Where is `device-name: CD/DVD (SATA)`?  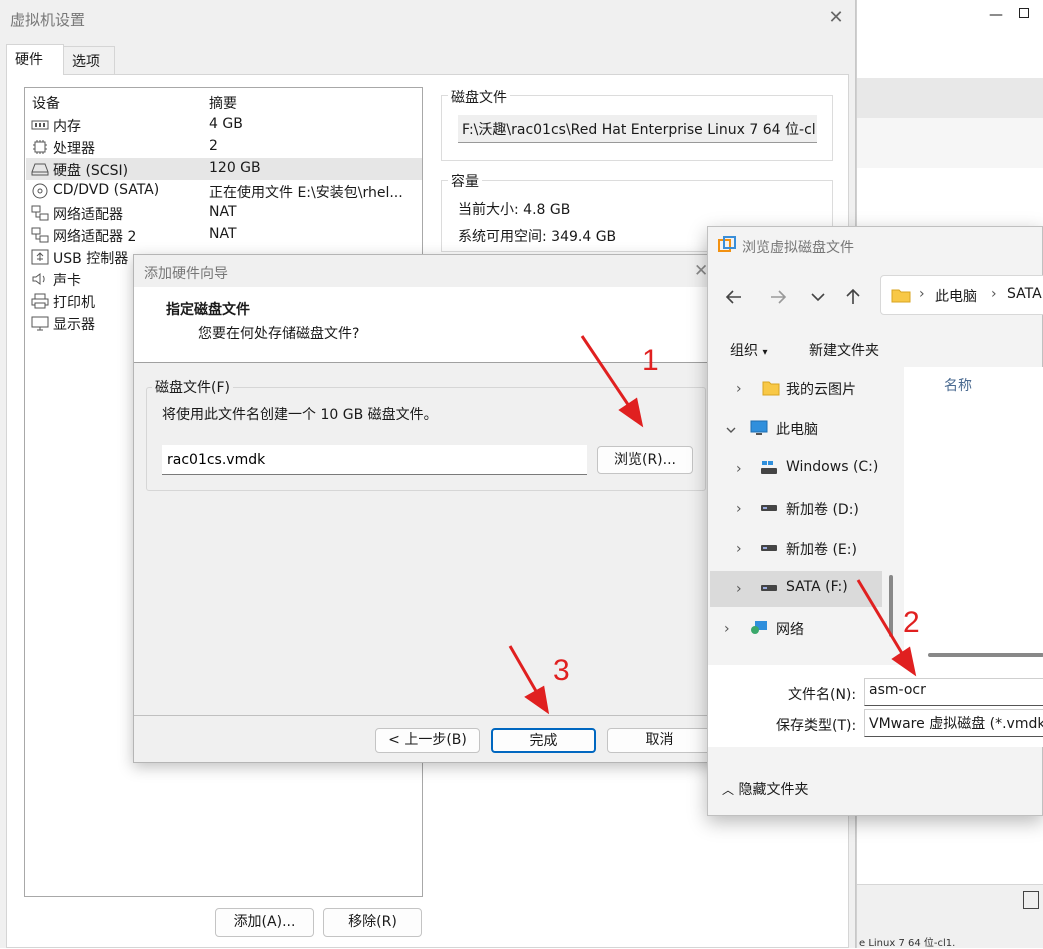
device-name: CD/DVD (SATA) is located at coordinates (106, 190).